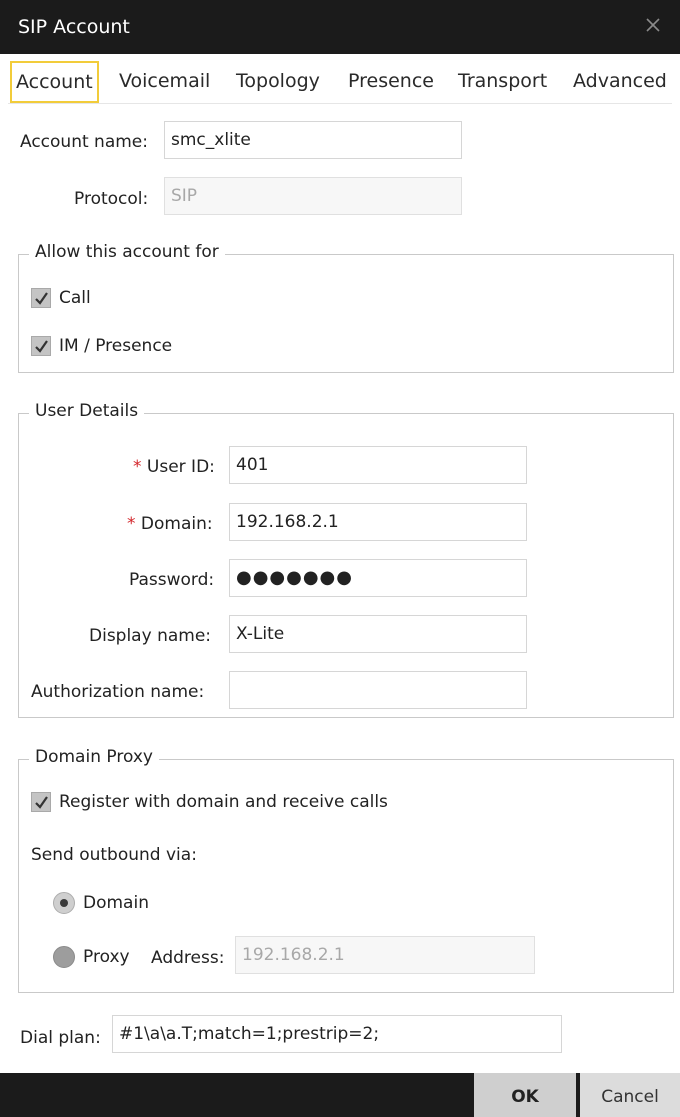 The height and width of the screenshot is (1117, 680). I want to click on protocol-field: SIP, so click(313, 196).